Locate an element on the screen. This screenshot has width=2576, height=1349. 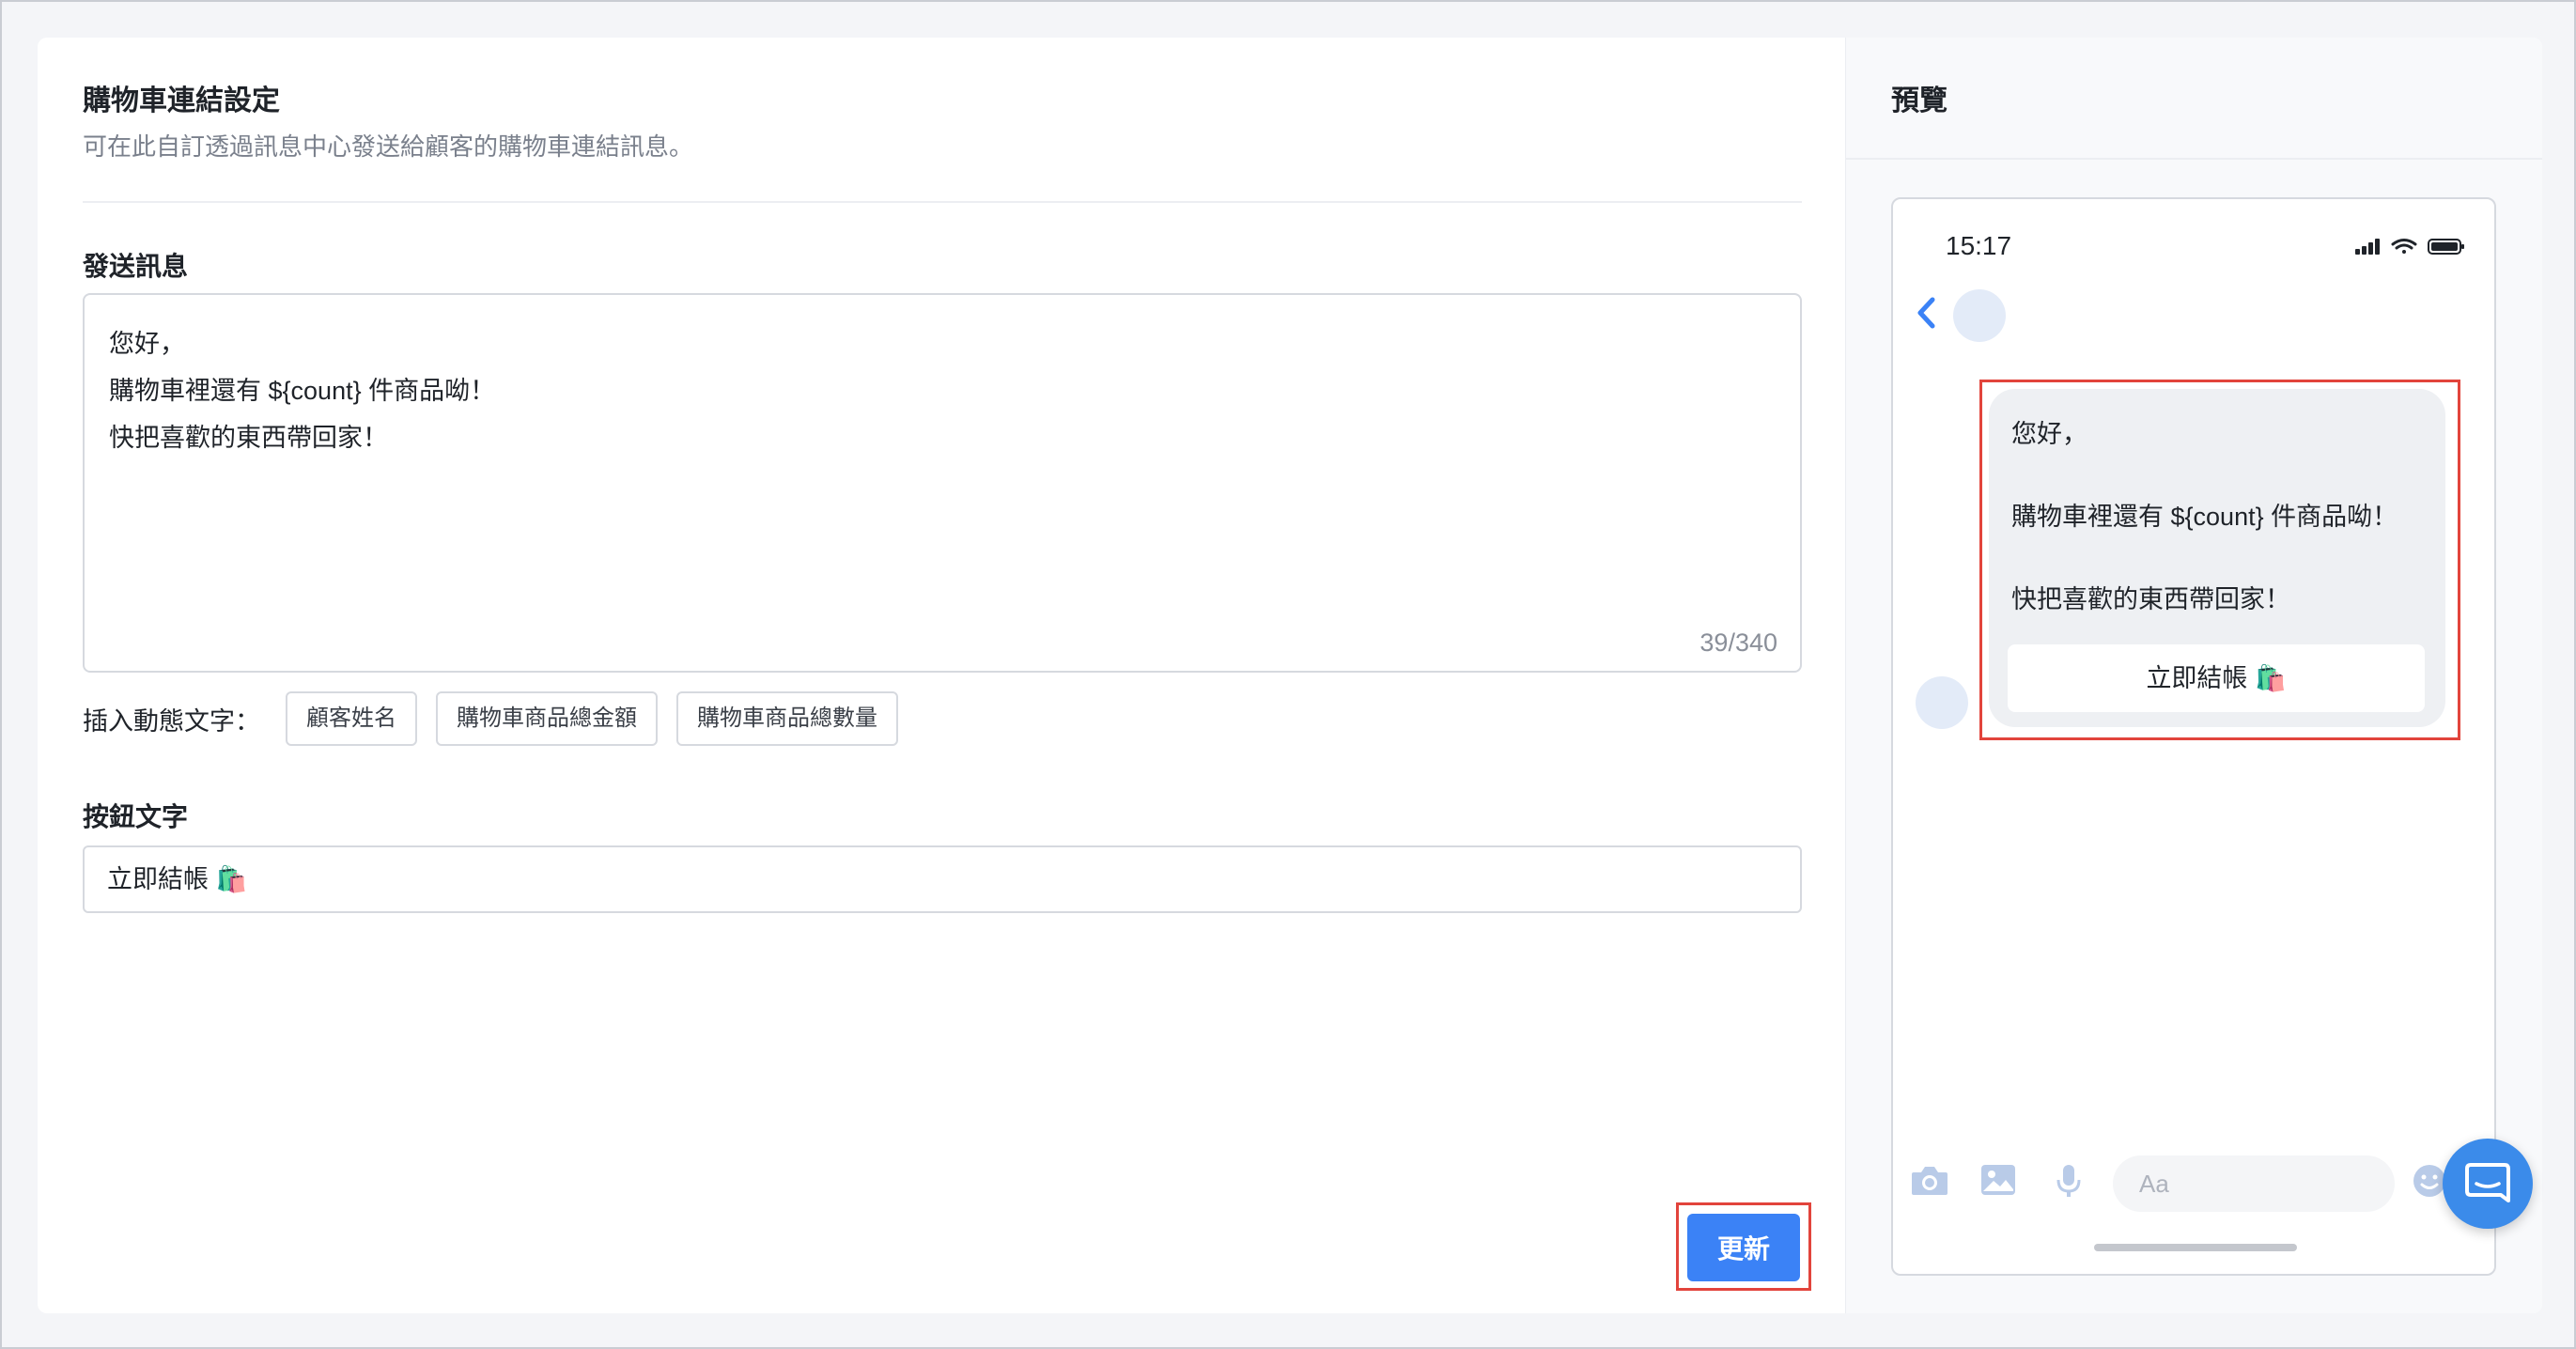
contact-avatar is located at coordinates (1980, 316).